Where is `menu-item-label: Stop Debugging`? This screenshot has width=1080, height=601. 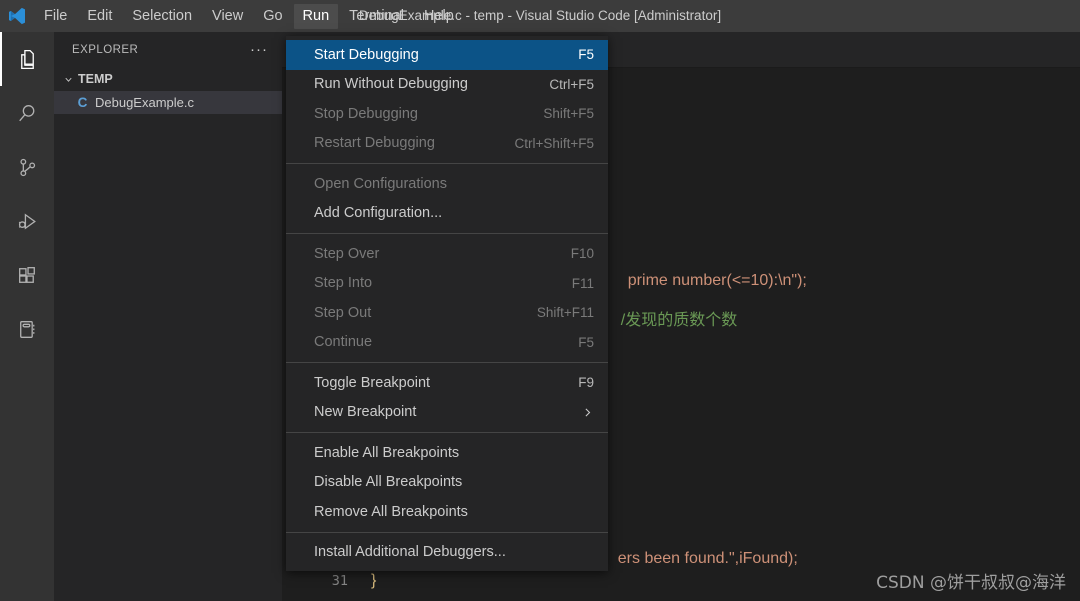
menu-item-label: Stop Debugging is located at coordinates (366, 113).